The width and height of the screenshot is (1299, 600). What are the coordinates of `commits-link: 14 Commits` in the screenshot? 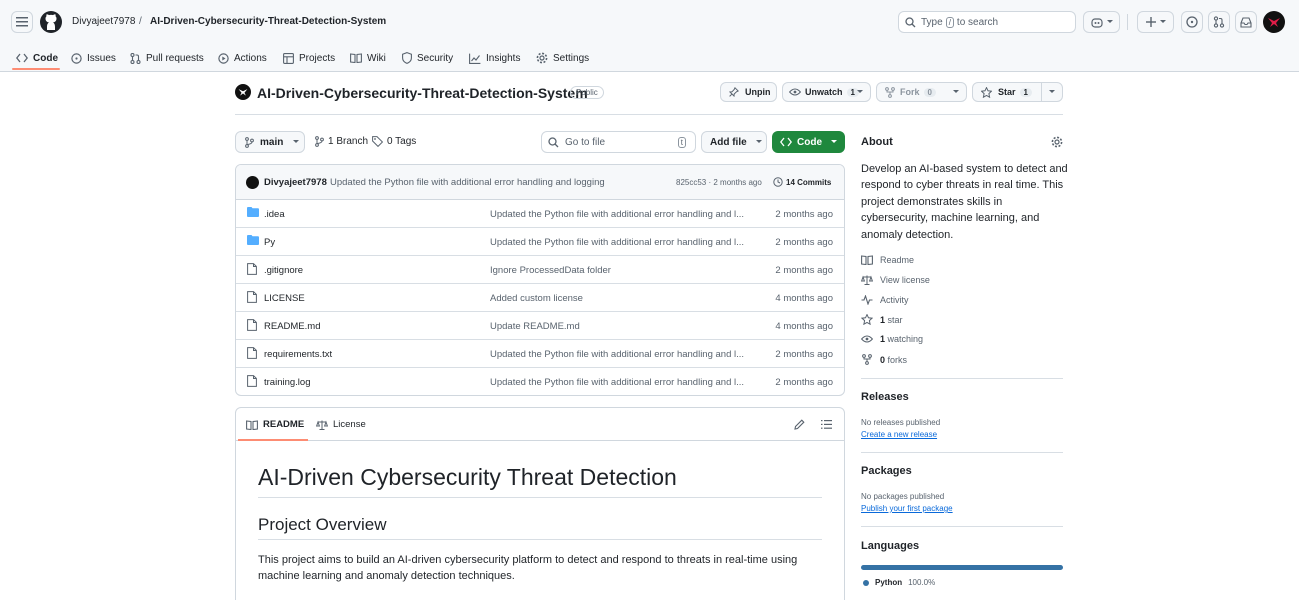 It's located at (802, 182).